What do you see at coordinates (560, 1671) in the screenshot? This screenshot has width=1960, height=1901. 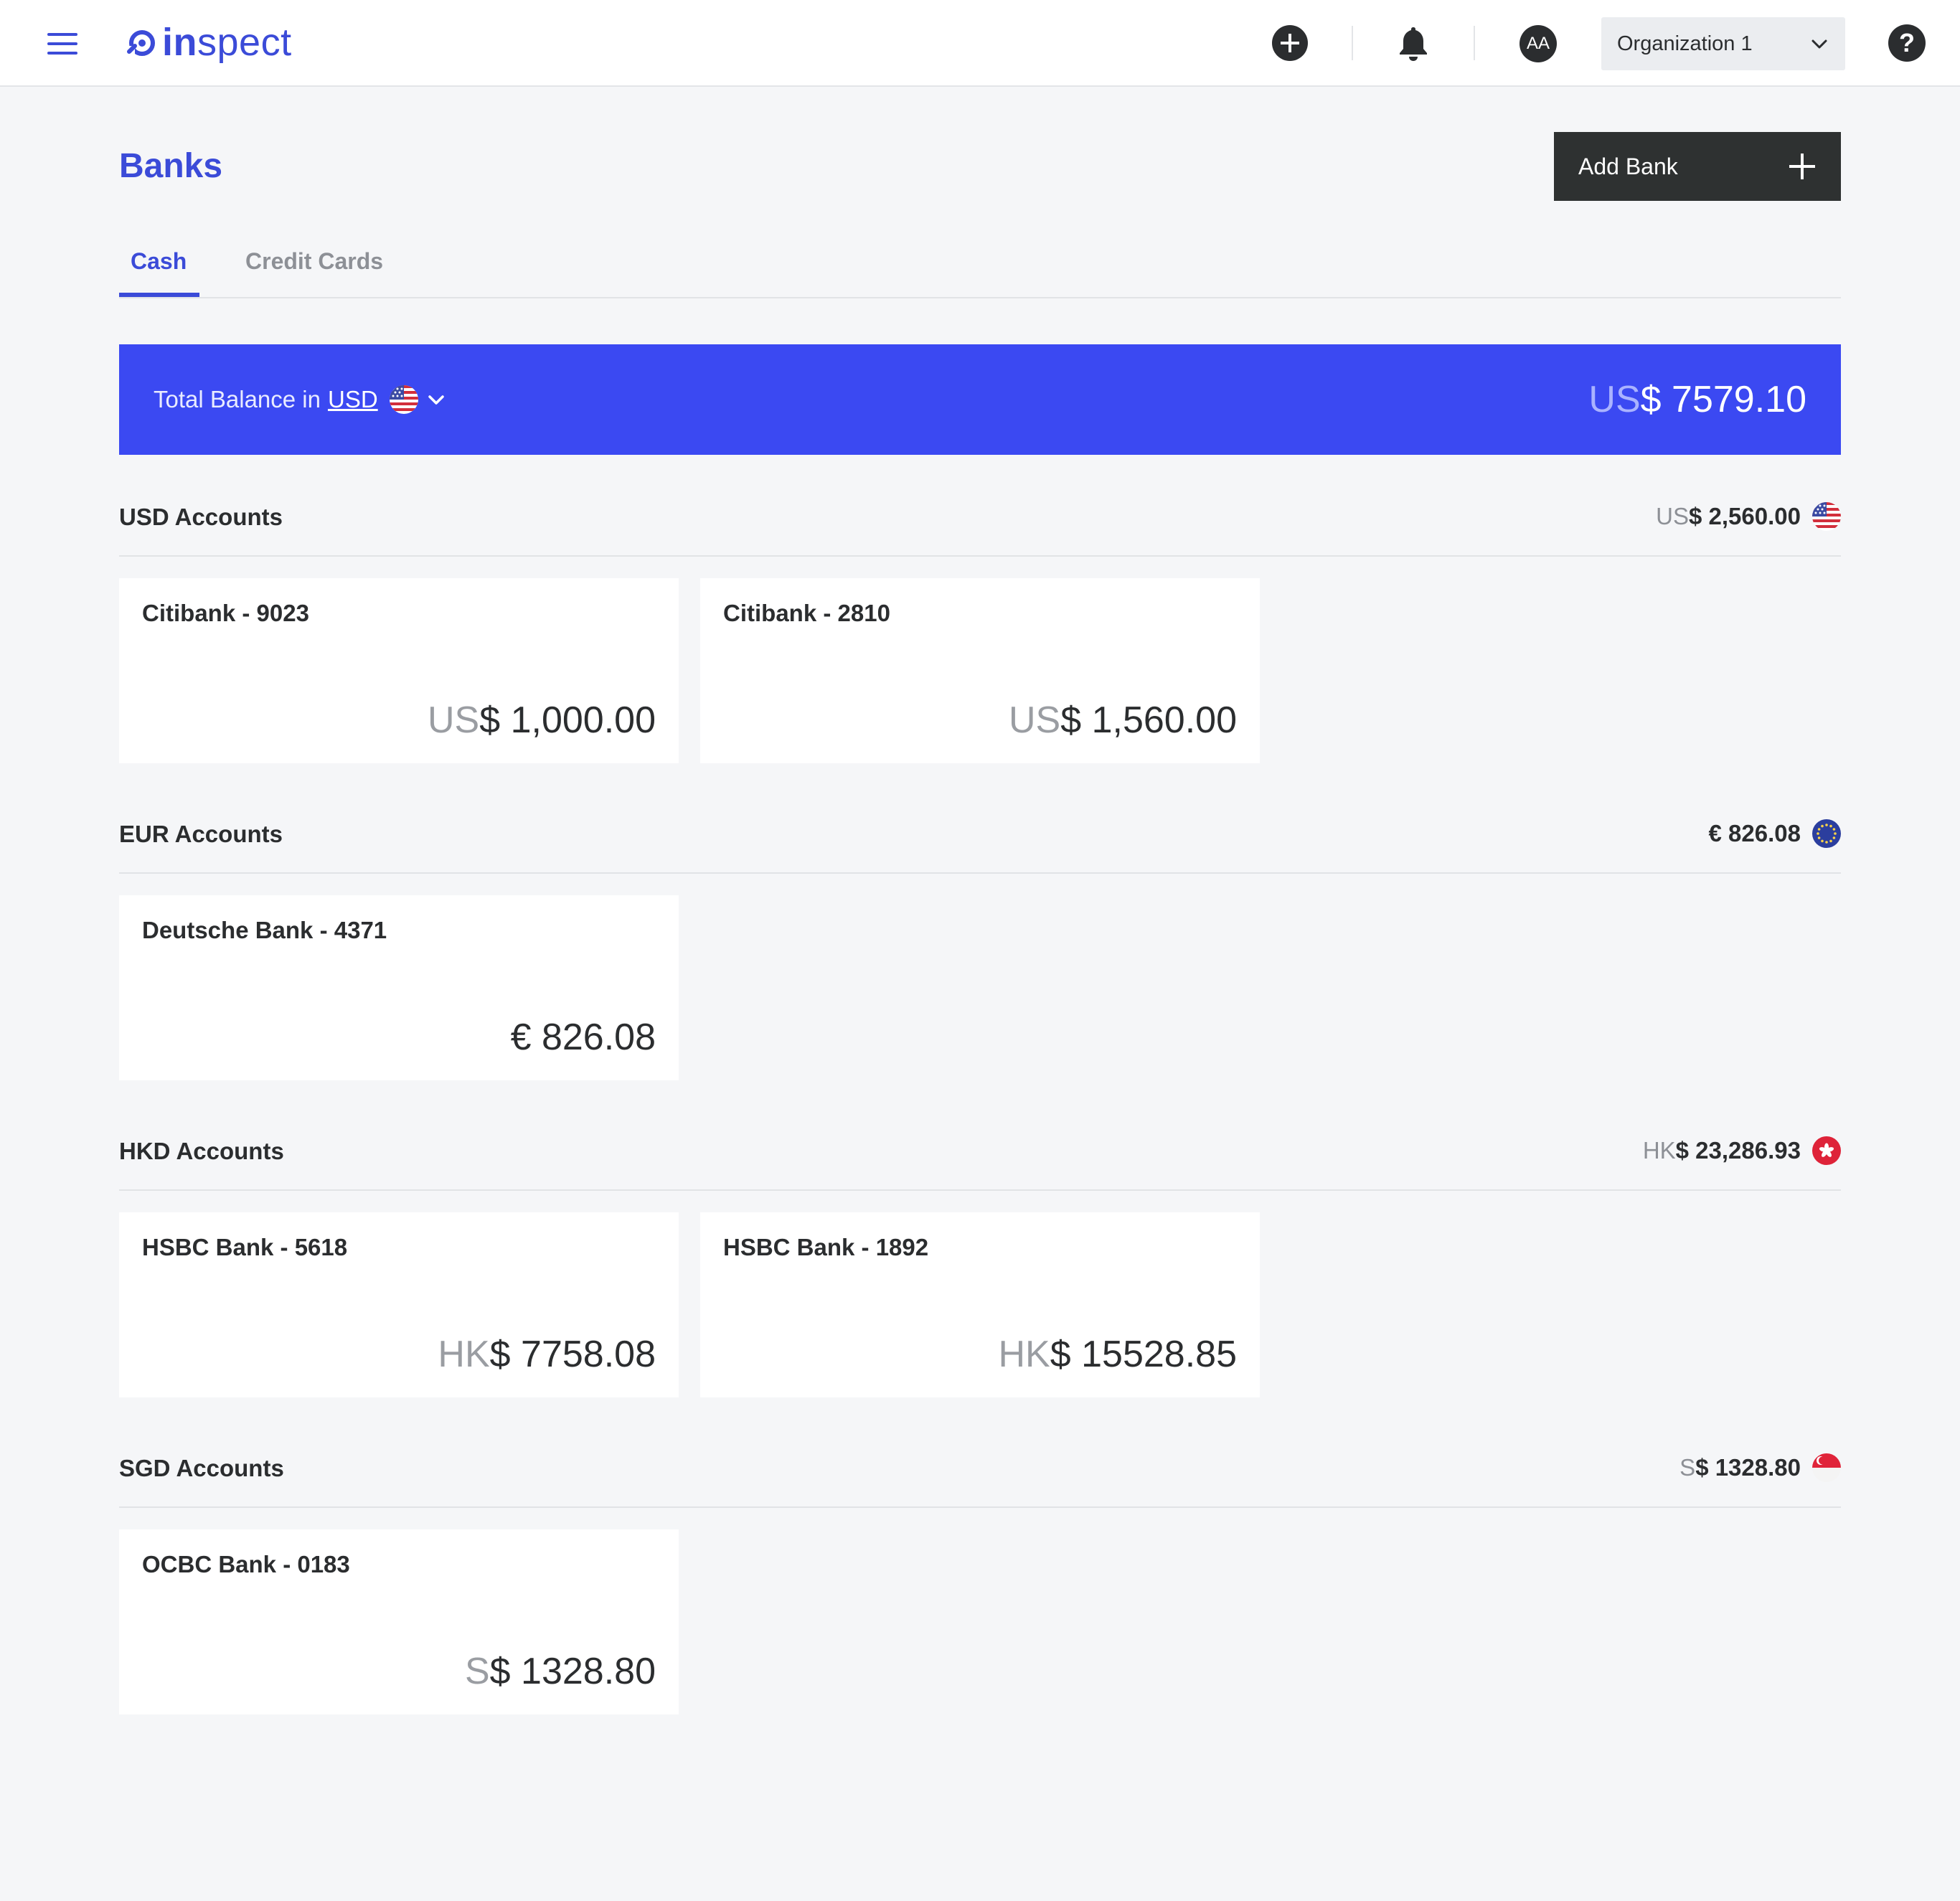 I see `account-balance: S$ 1328.80` at bounding box center [560, 1671].